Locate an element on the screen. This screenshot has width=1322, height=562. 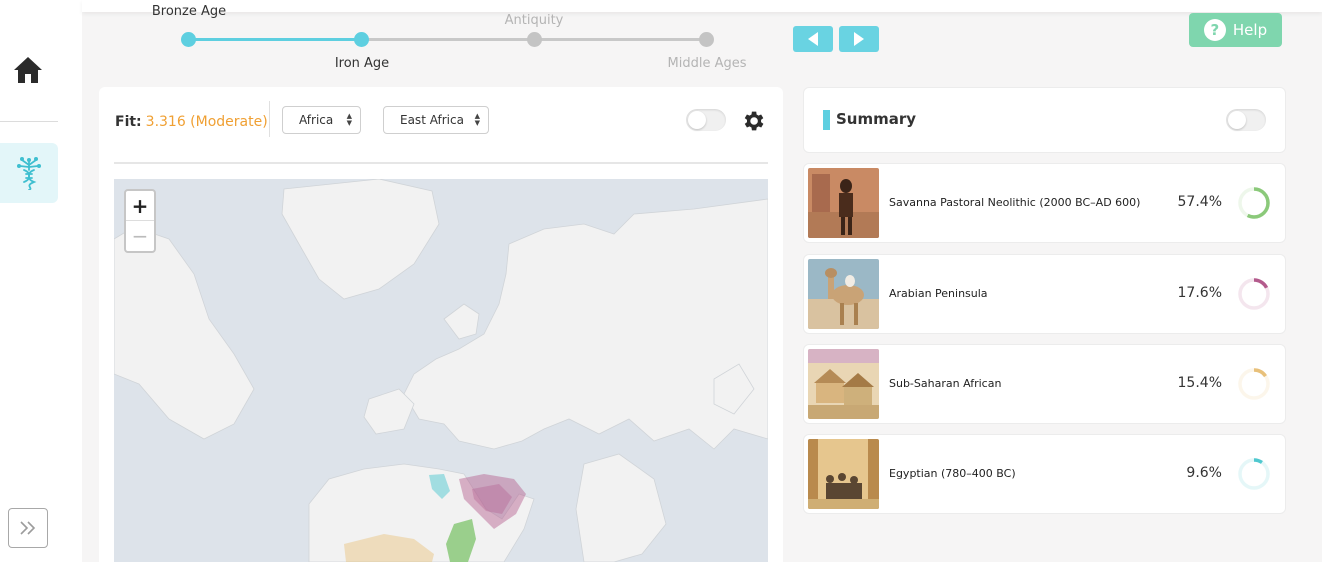
subregion-select: East Africa ▲ ▼ is located at coordinates (436, 120).